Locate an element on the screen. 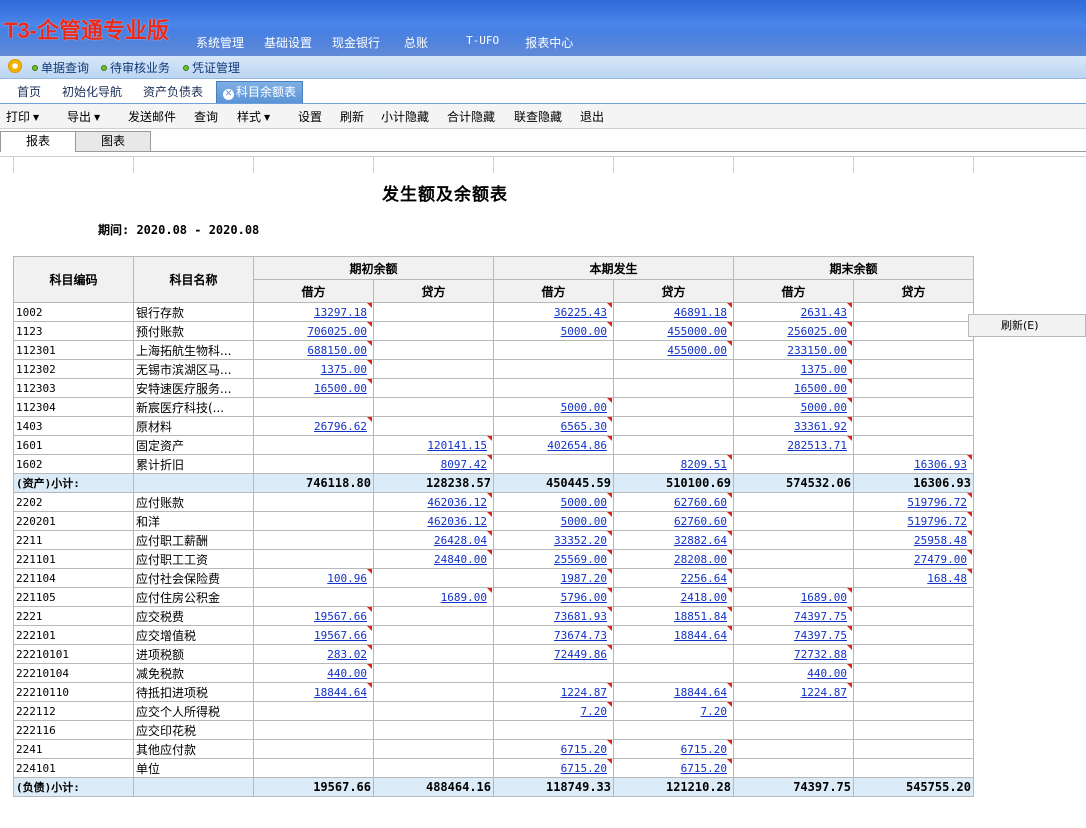  amount-link: 256025.00 is located at coordinates (817, 331).